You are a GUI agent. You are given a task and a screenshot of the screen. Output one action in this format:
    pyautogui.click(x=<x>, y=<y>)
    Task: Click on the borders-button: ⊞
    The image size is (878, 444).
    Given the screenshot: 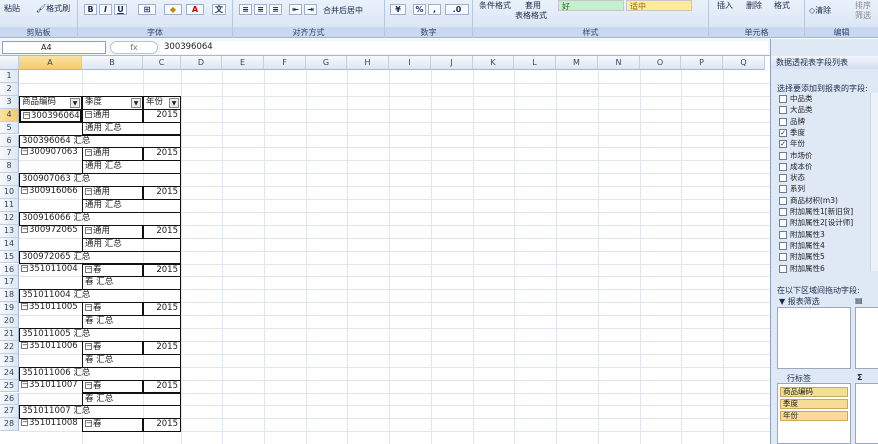 What is the action you would take?
    pyautogui.click(x=147, y=9)
    